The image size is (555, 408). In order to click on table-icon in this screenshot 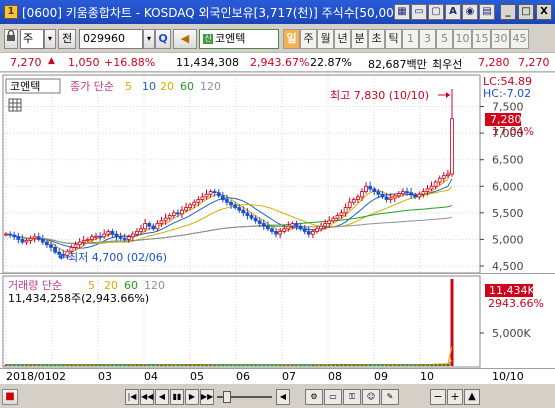, I will do `click(15, 105)`.